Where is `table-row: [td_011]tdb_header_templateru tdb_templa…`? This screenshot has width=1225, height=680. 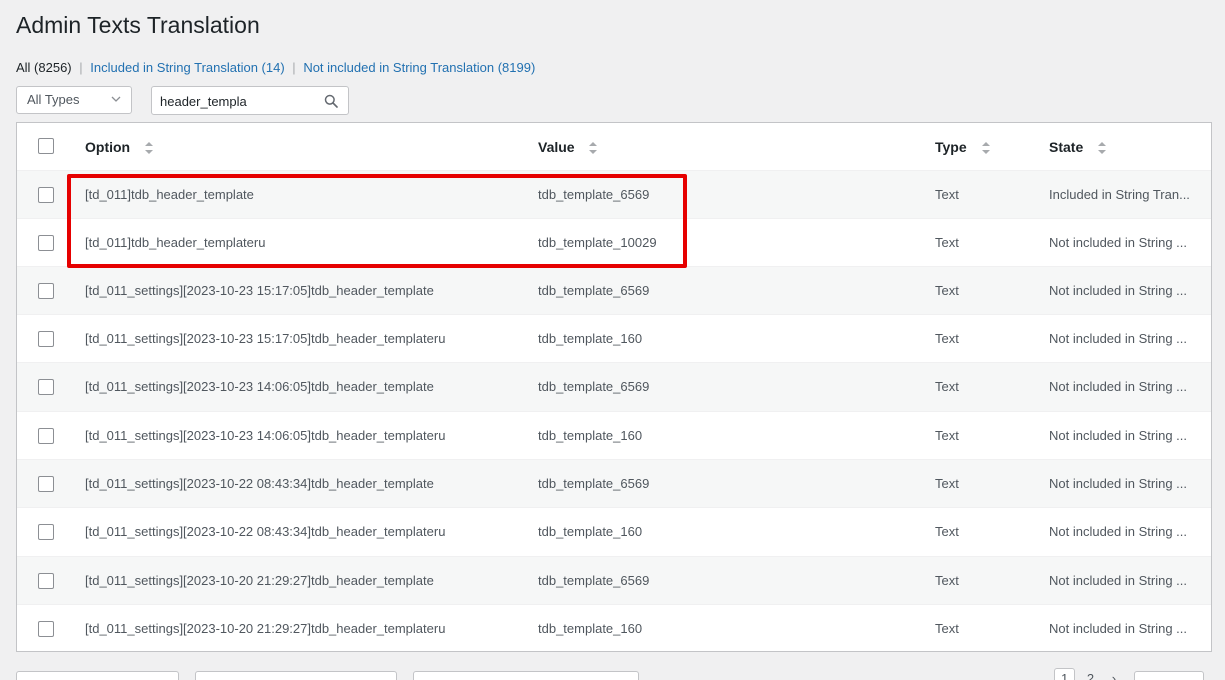
table-row: [td_011]tdb_header_templateru tdb_templa… is located at coordinates (614, 242).